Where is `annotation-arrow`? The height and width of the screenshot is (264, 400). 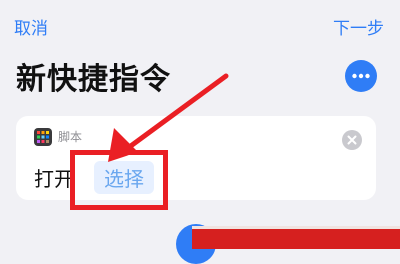
annotation-arrow is located at coordinates (168, 117).